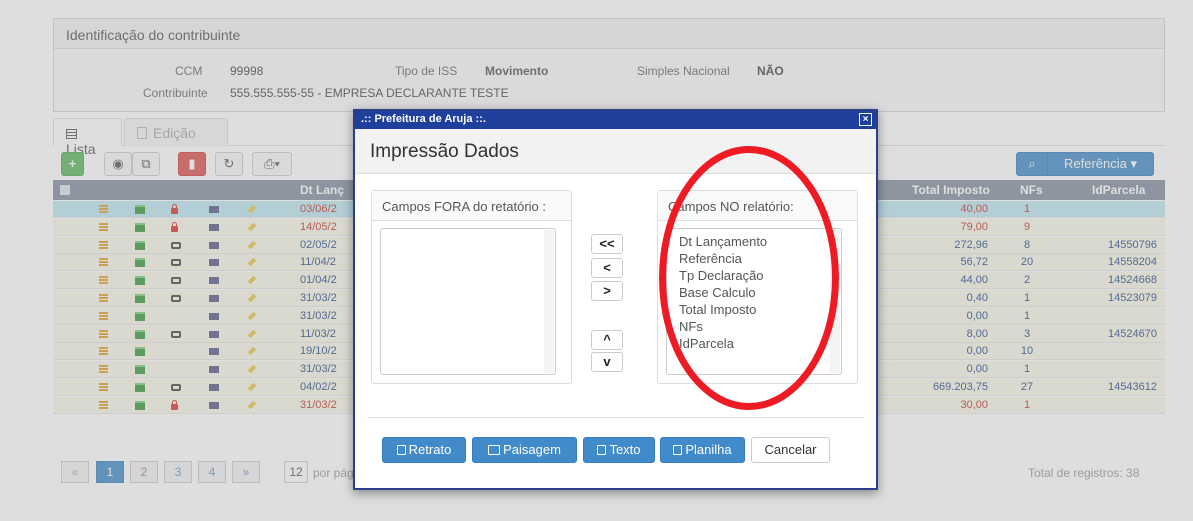  I want to click on image-icon, so click(401, 450).